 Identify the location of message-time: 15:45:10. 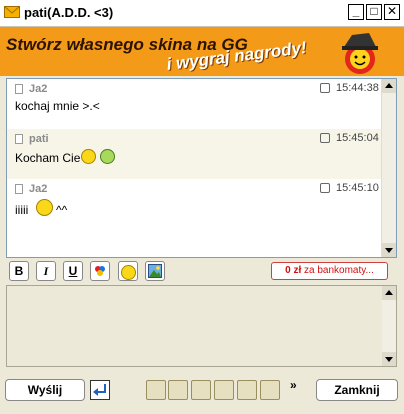
(357, 188).